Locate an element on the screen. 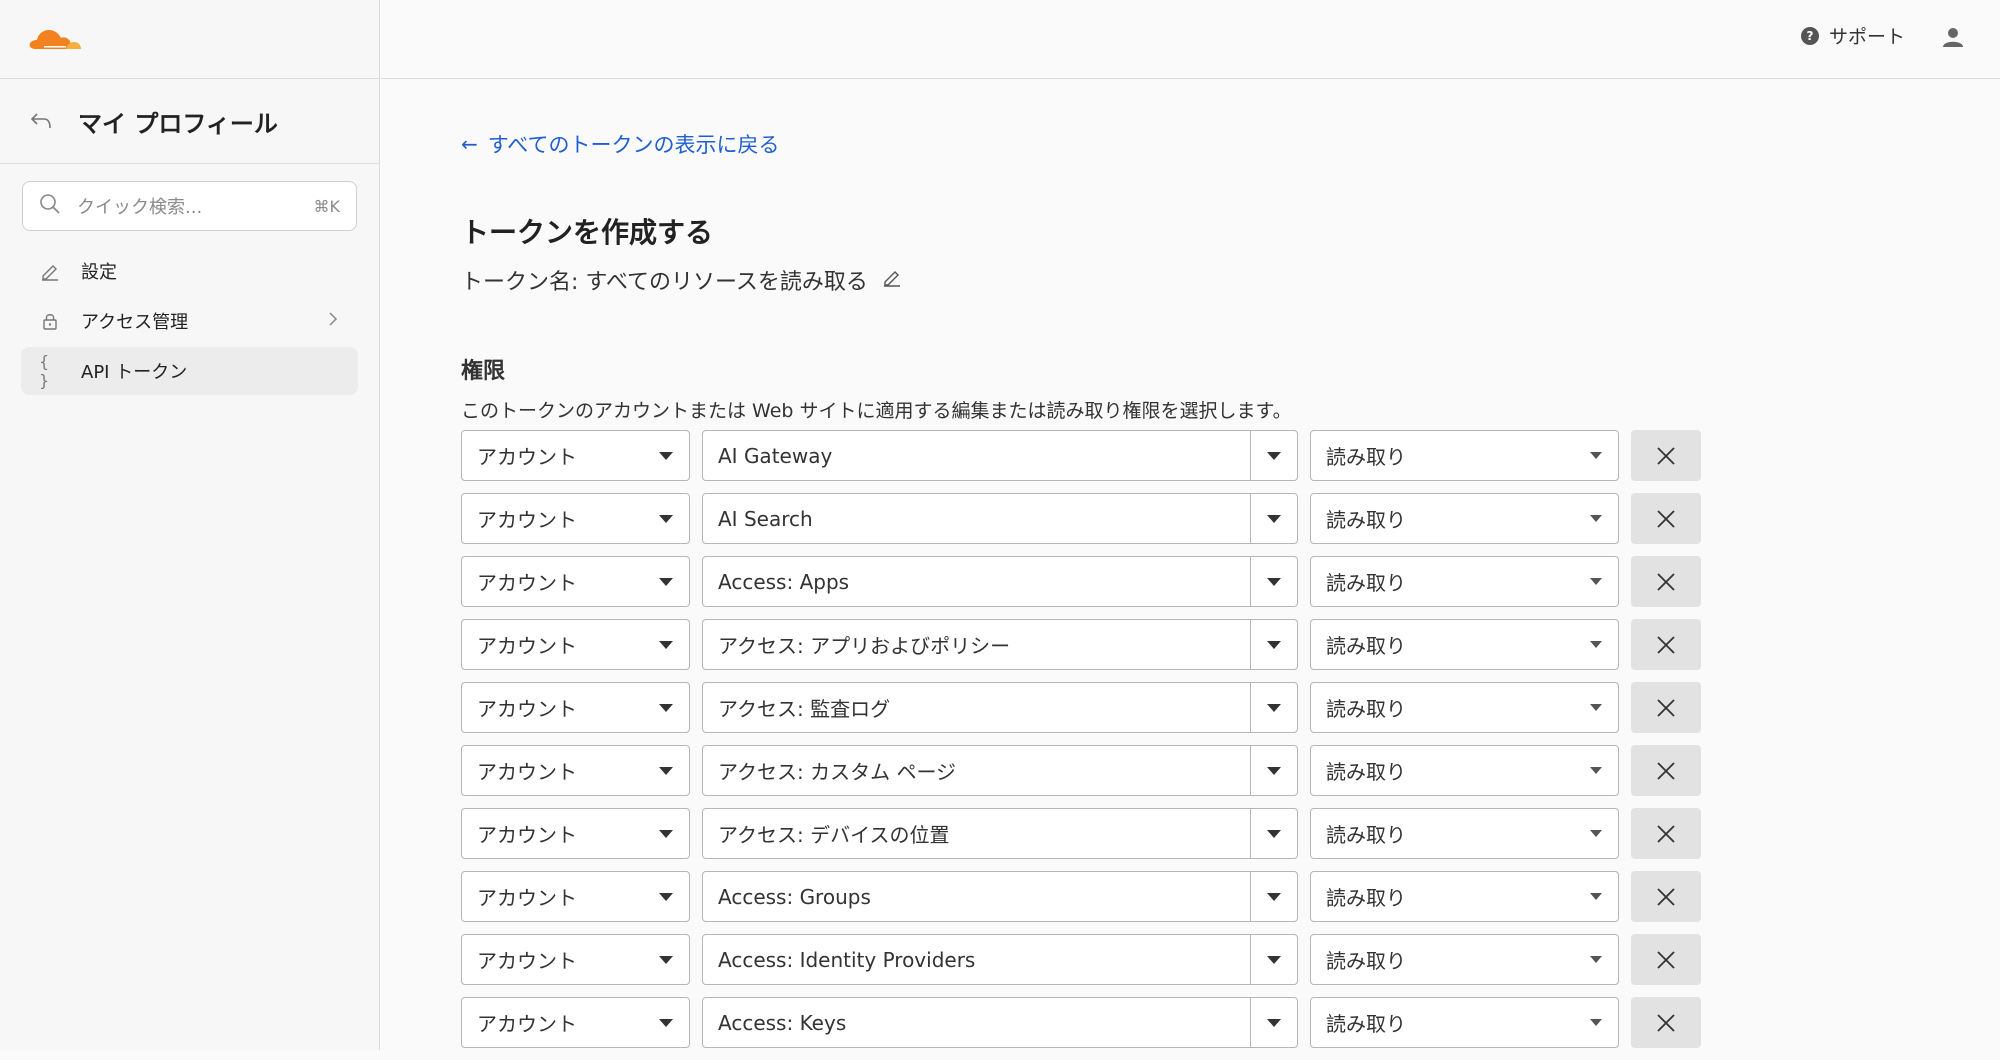 The height and width of the screenshot is (1060, 2000). chevron-right-icon is located at coordinates (333, 321).